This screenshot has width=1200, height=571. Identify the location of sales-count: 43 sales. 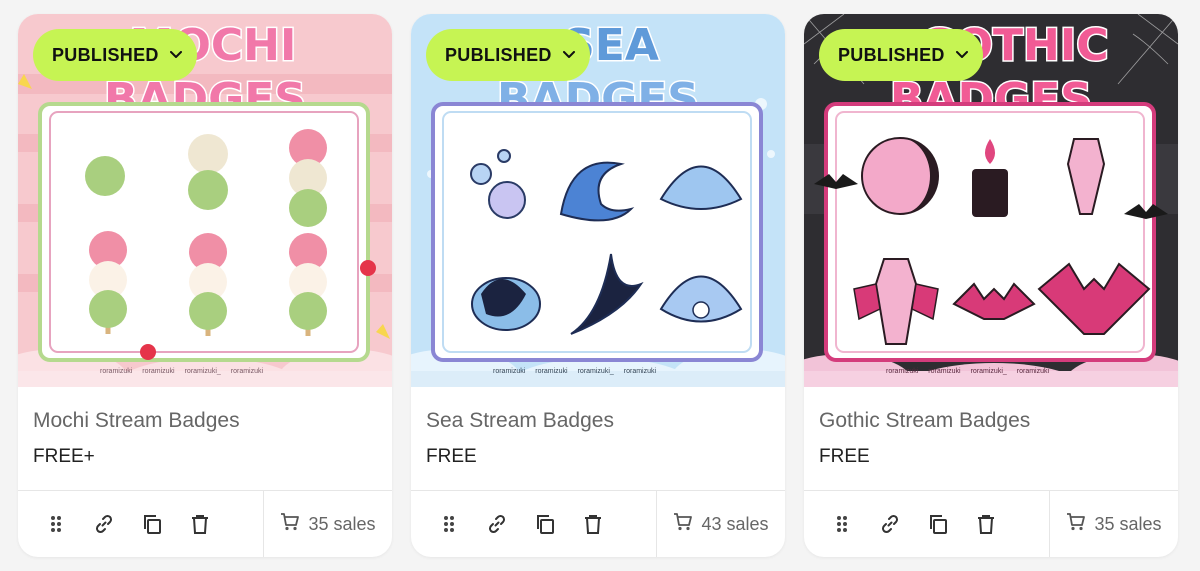
(721, 524).